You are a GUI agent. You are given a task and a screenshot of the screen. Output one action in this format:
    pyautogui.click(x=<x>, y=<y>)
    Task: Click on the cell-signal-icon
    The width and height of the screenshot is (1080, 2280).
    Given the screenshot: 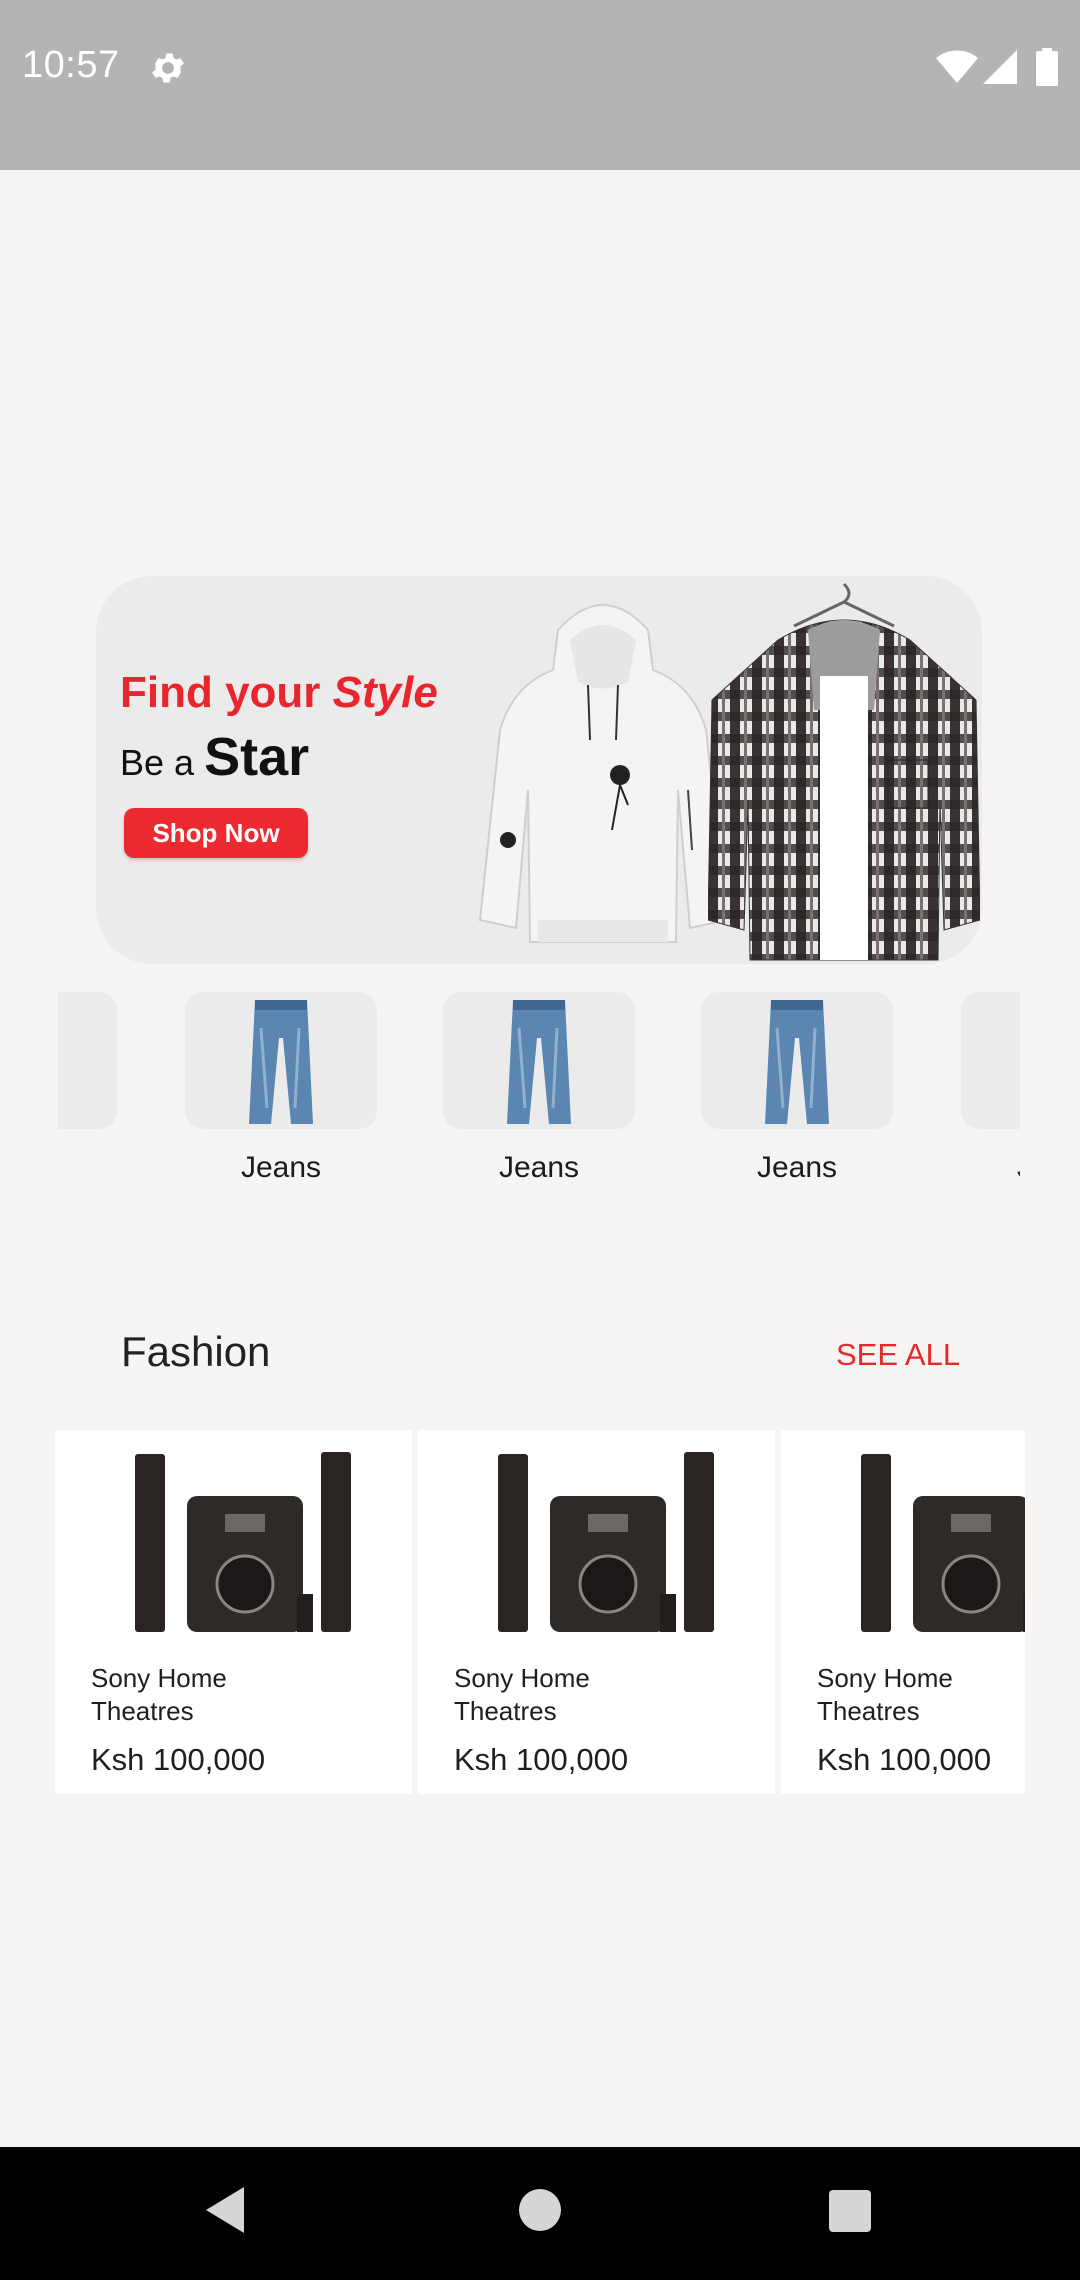 What is the action you would take?
    pyautogui.click(x=1000, y=67)
    